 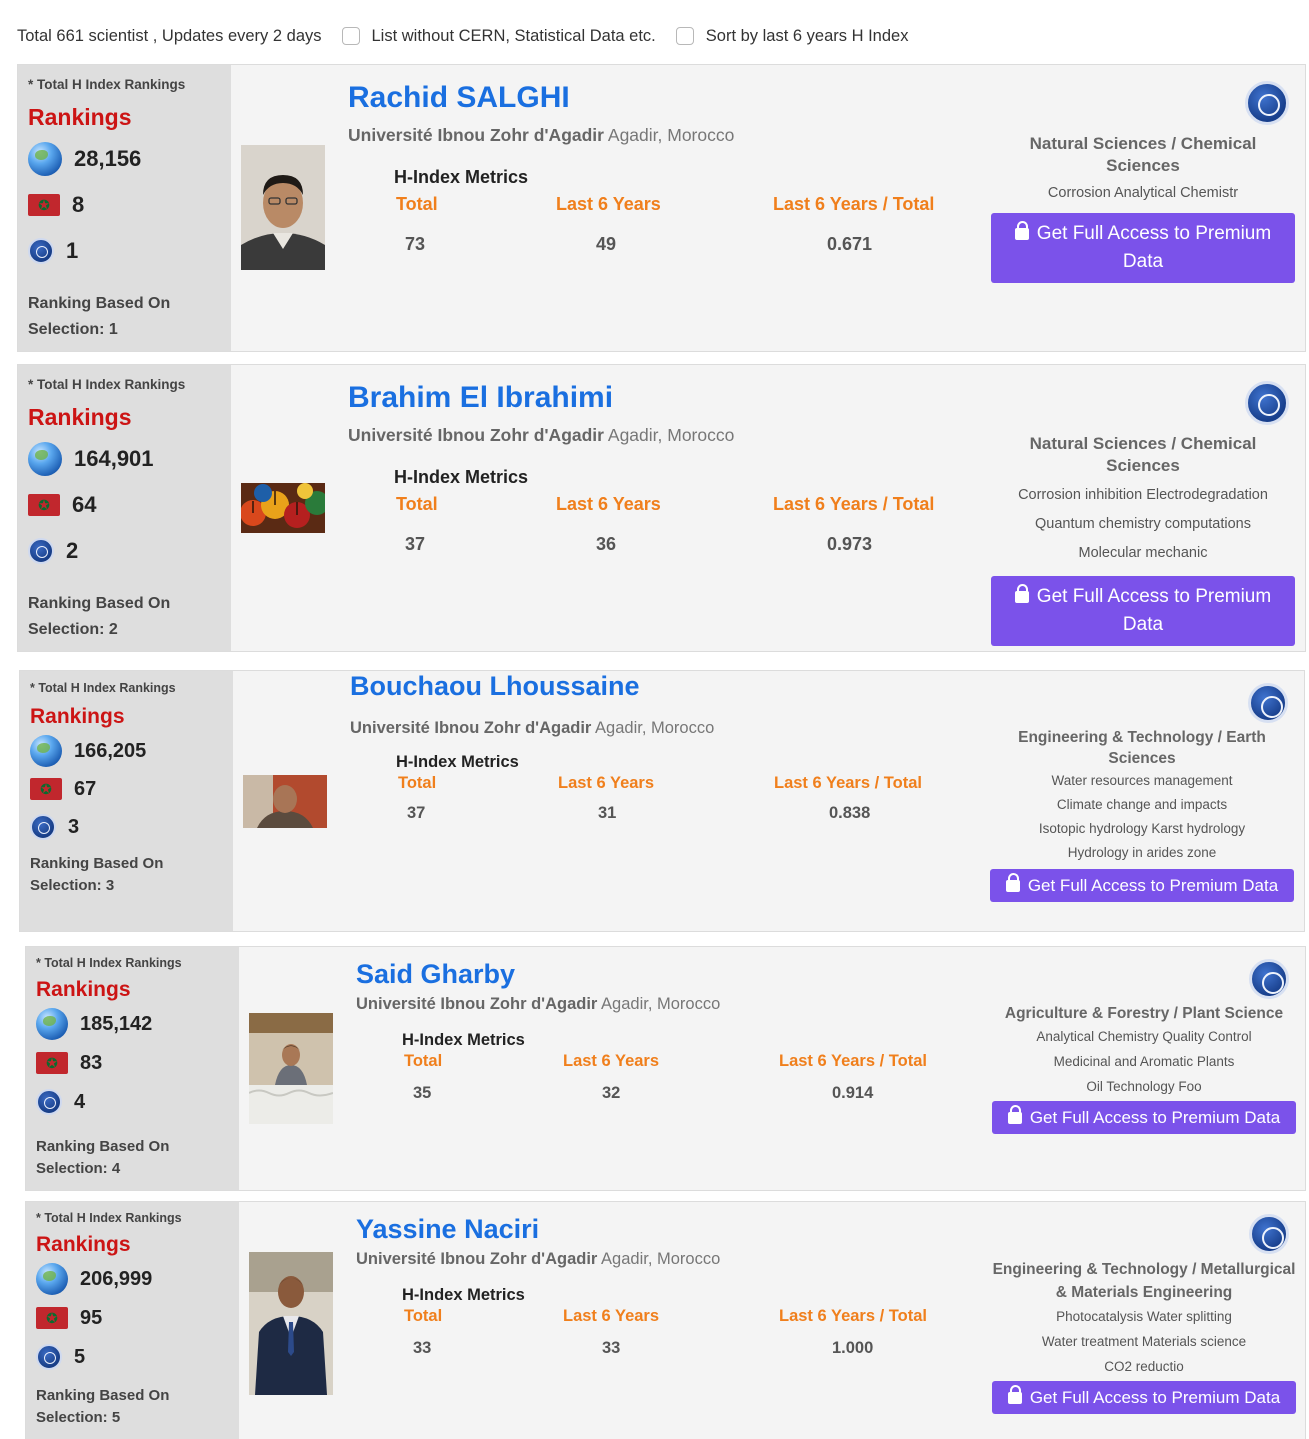 What do you see at coordinates (49, 1102) in the screenshot?
I see `university-seal-icon` at bounding box center [49, 1102].